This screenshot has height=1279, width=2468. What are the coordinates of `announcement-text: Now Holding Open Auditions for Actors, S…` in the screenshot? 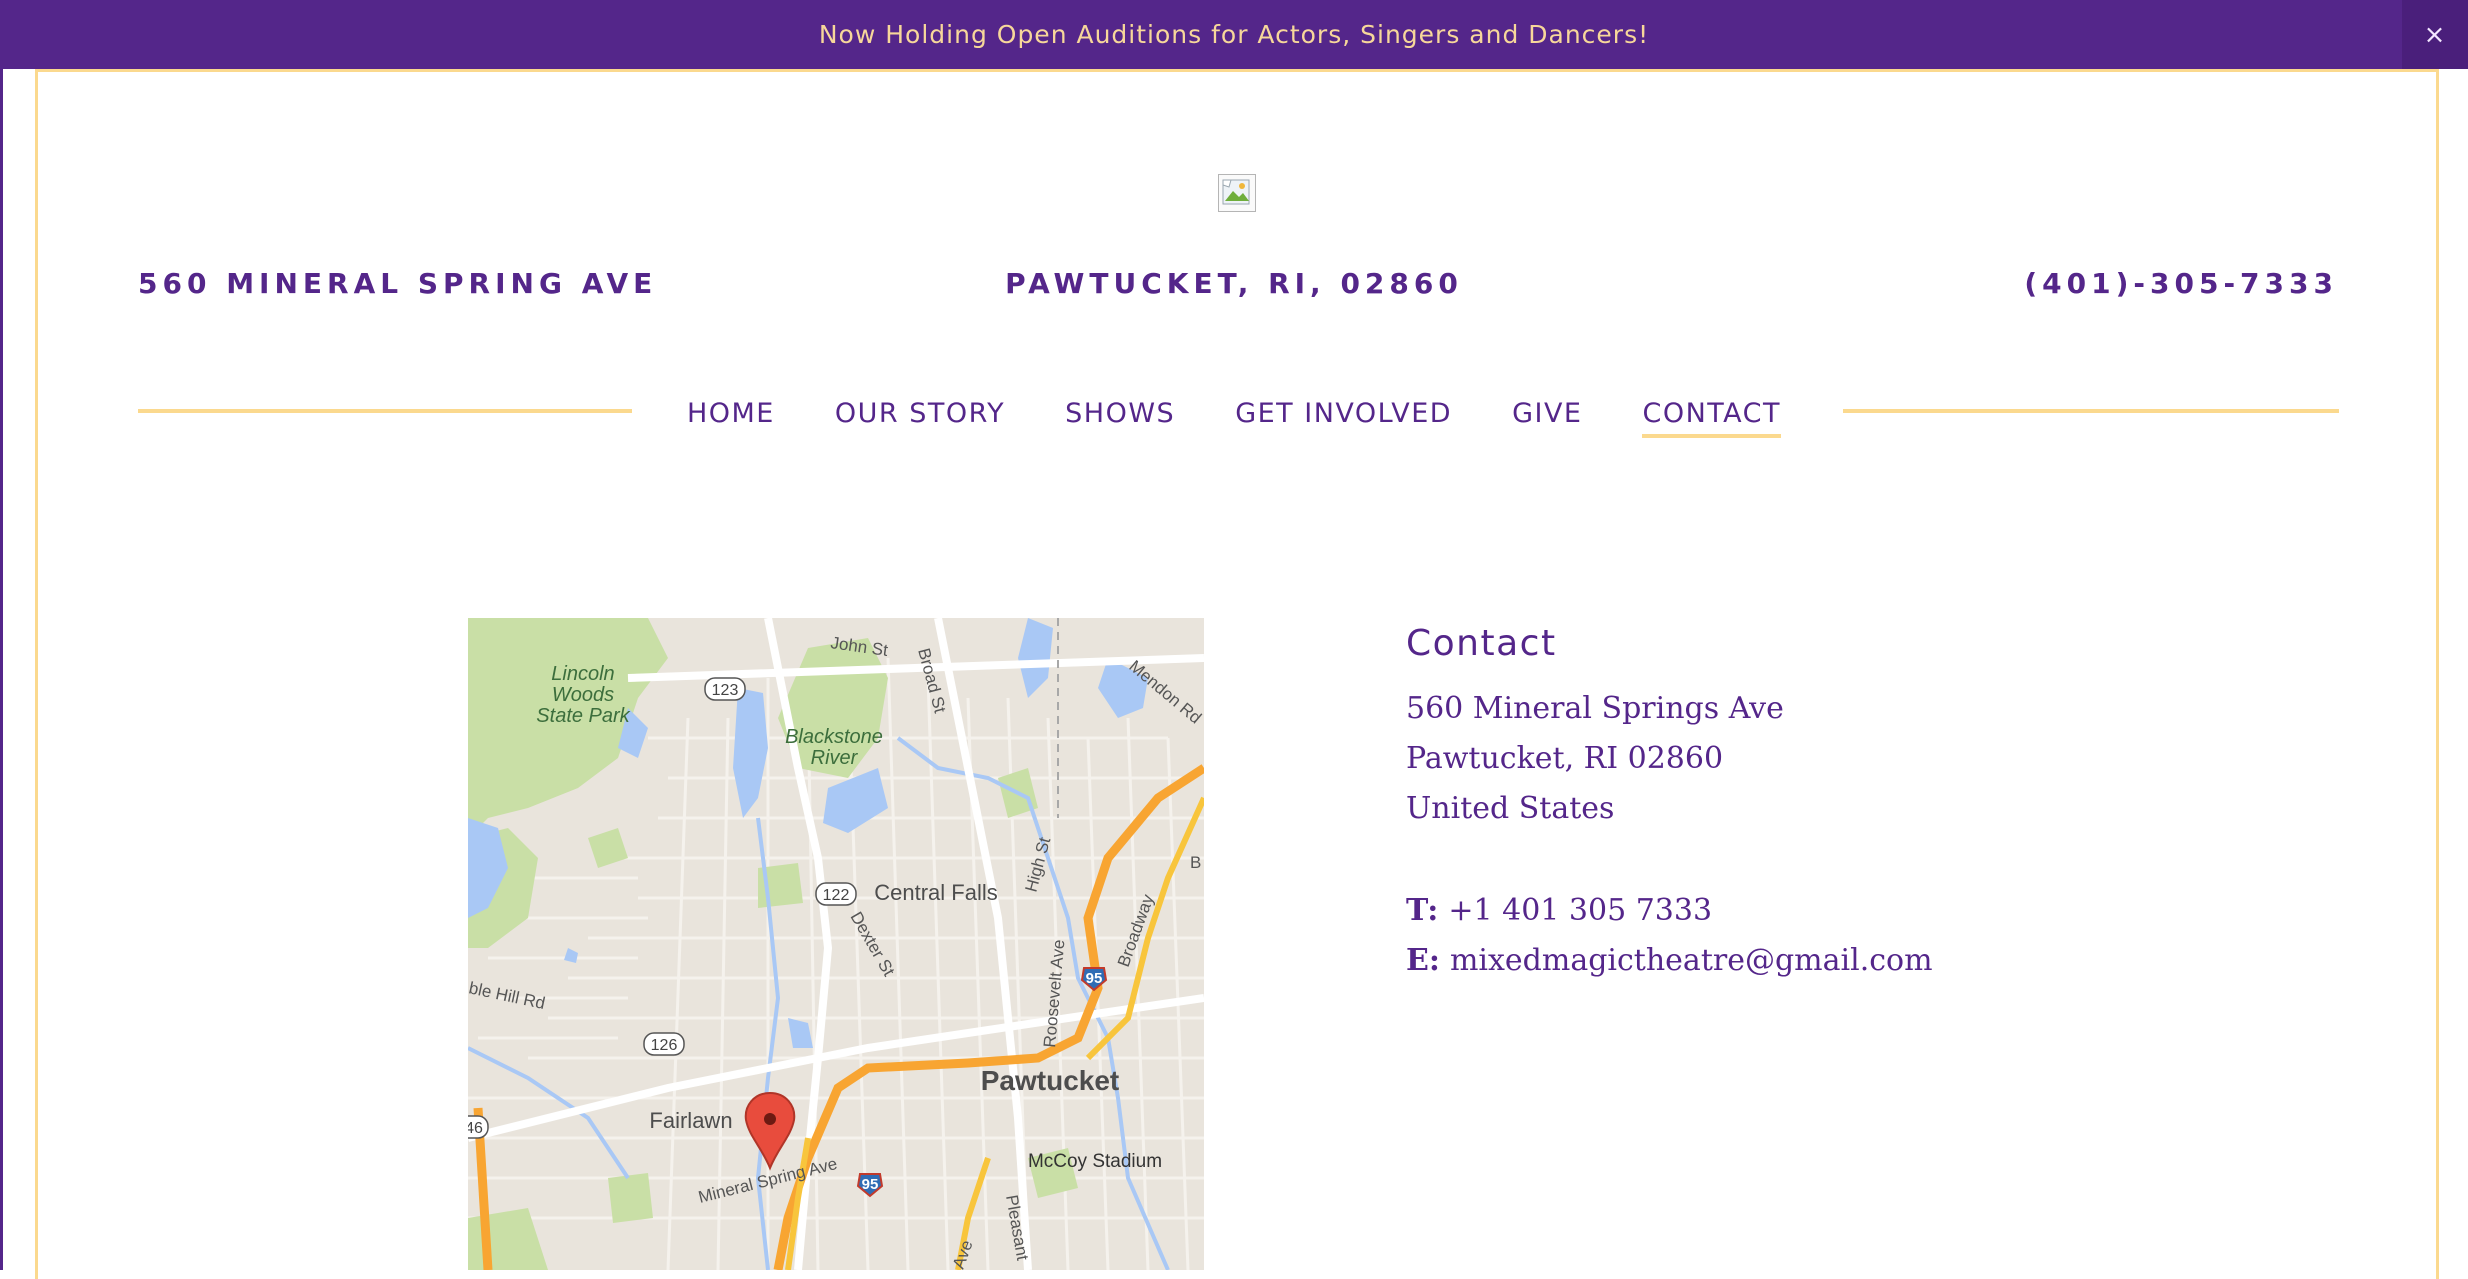 It's located at (1234, 34).